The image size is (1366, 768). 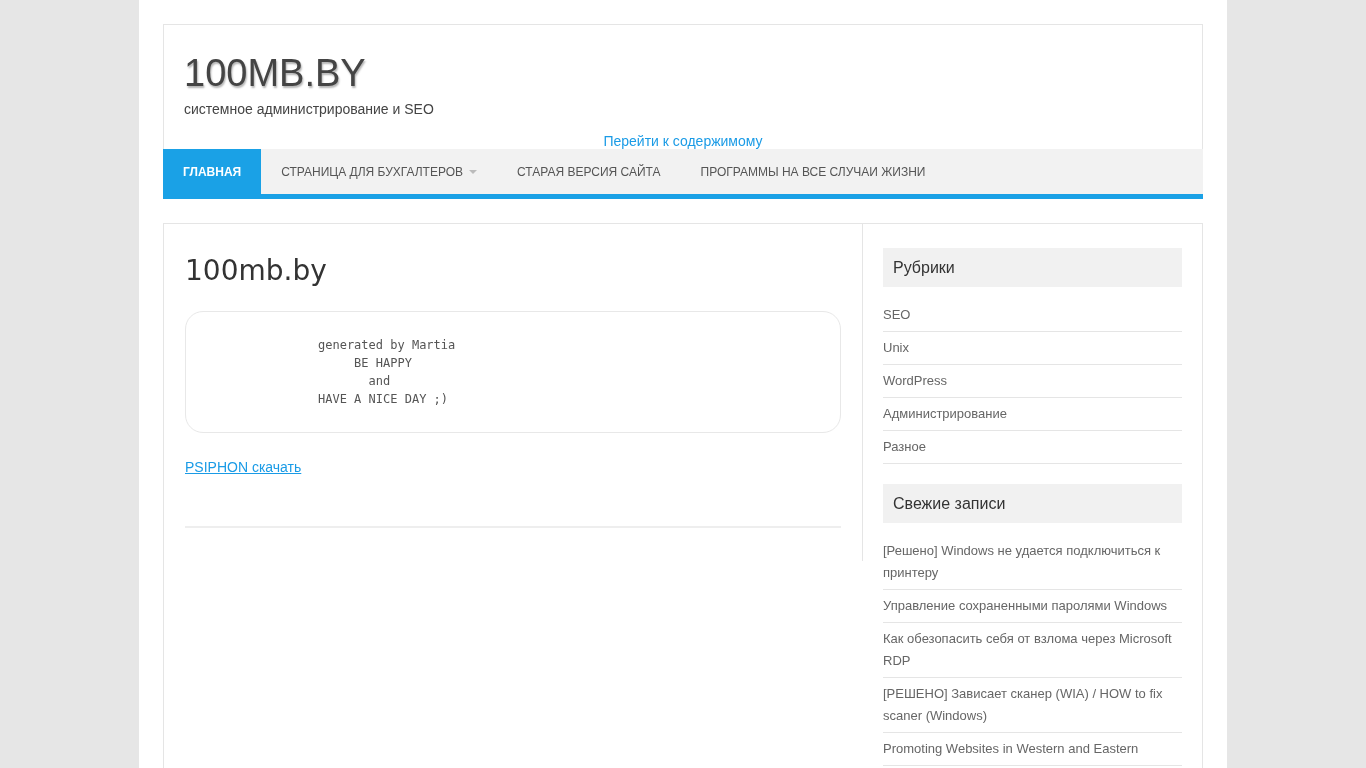 What do you see at coordinates (589, 171) in the screenshot?
I see `nav-item: СТАРАЯ ВЕРСИЯ САЙТА` at bounding box center [589, 171].